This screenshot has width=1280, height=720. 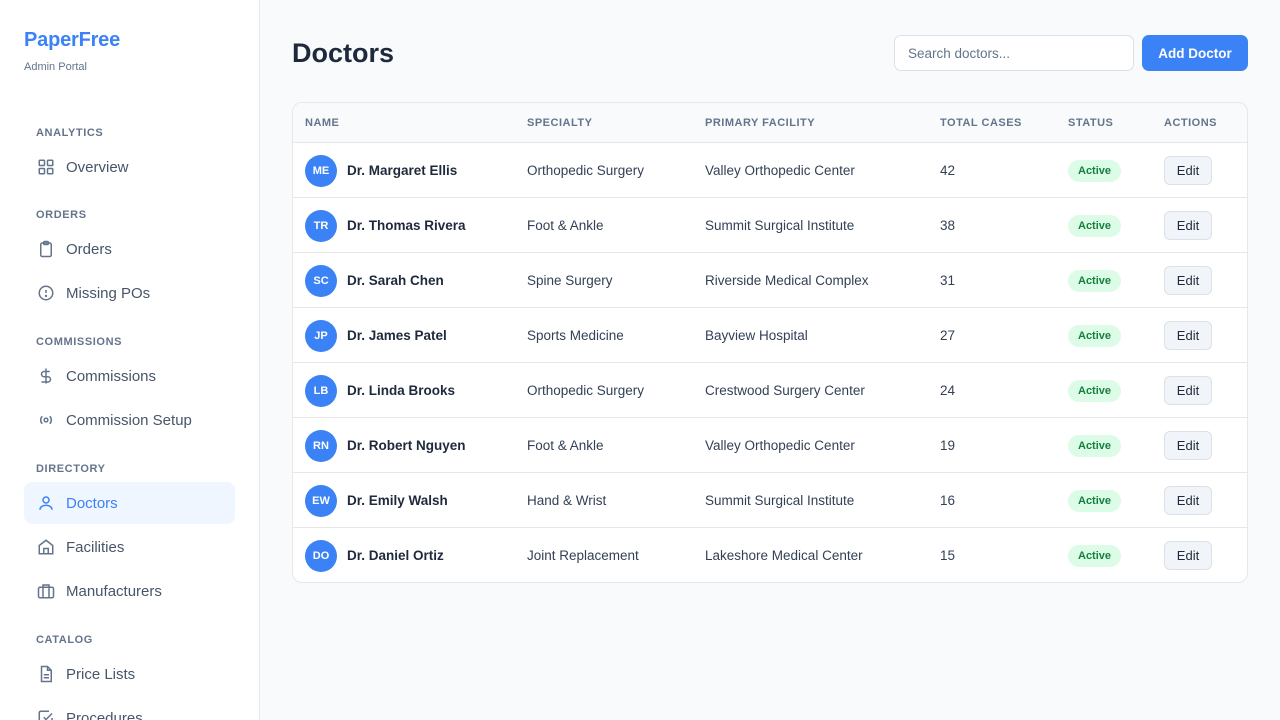 What do you see at coordinates (401, 390) in the screenshot?
I see `doctor-name: Dr. Linda Brooks` at bounding box center [401, 390].